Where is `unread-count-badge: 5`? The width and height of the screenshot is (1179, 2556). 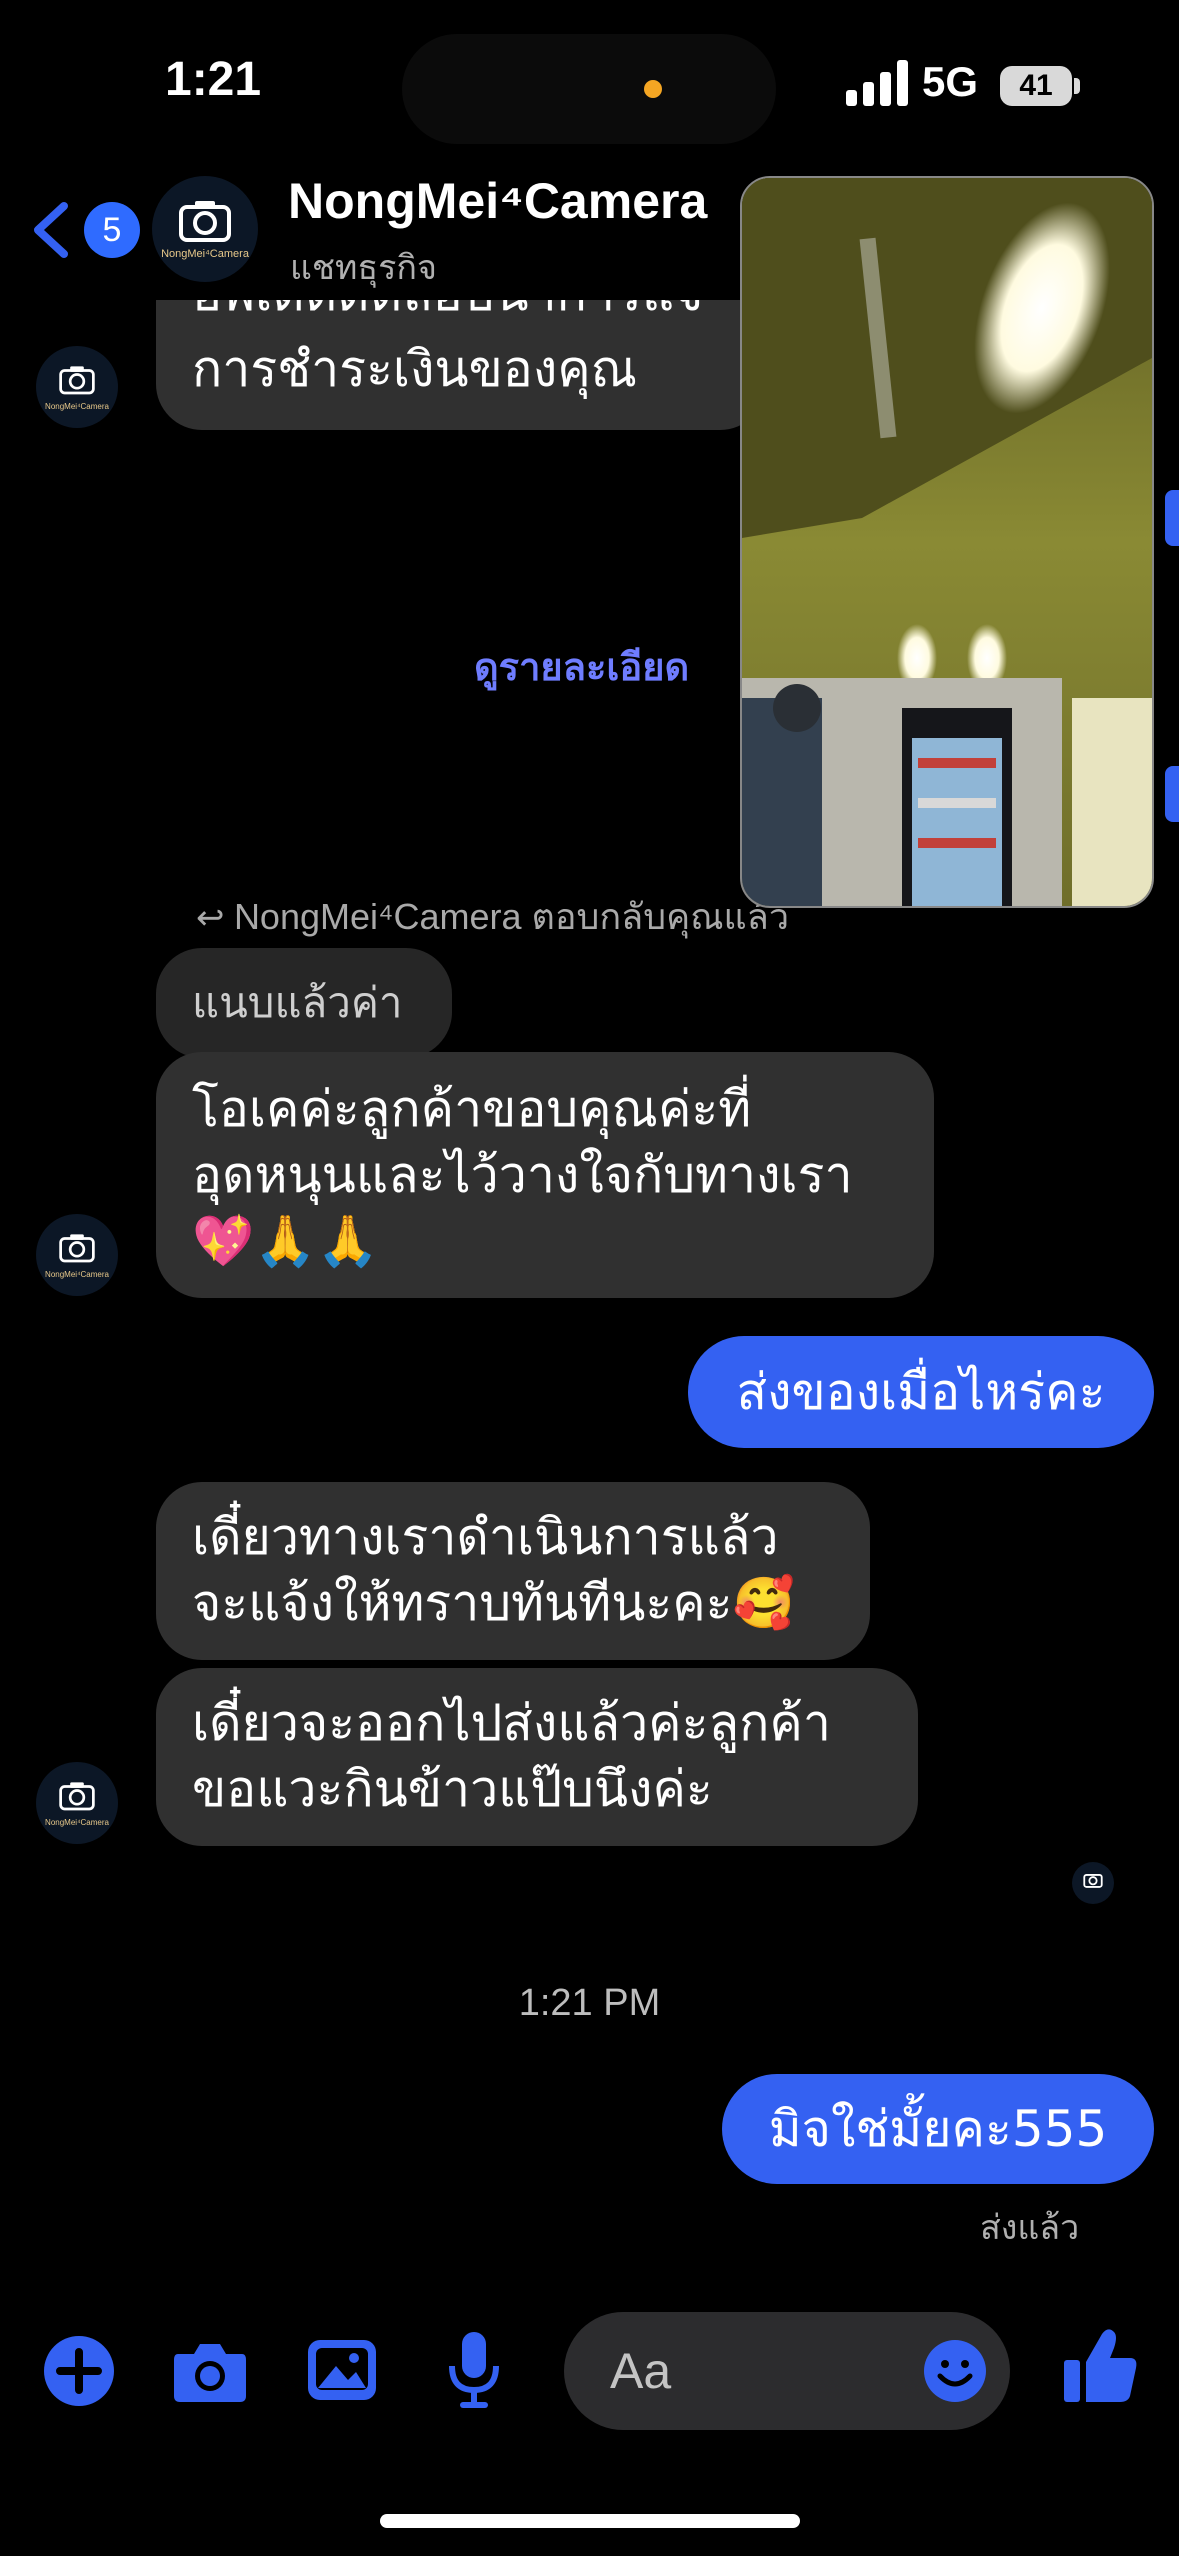 unread-count-badge: 5 is located at coordinates (112, 230).